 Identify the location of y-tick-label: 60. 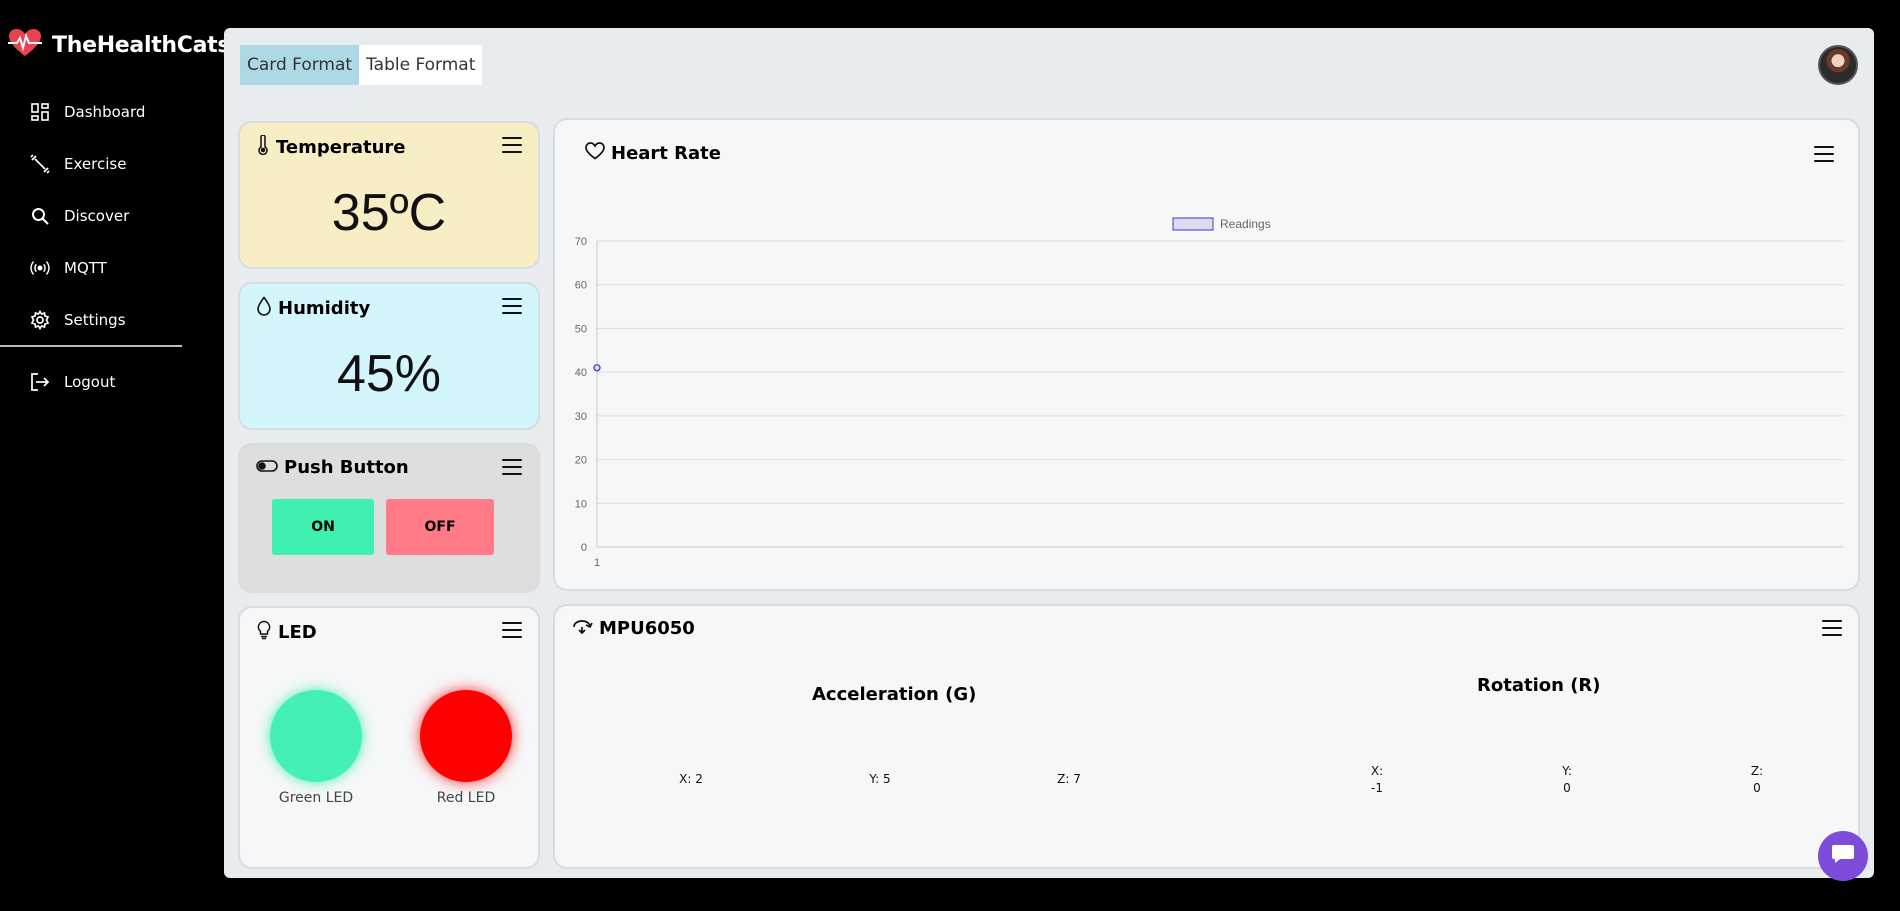
(581, 286).